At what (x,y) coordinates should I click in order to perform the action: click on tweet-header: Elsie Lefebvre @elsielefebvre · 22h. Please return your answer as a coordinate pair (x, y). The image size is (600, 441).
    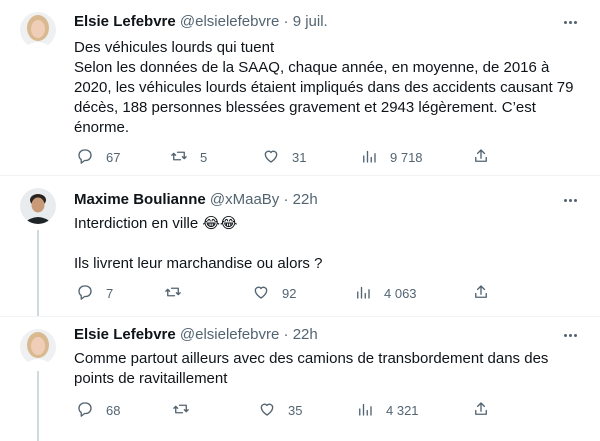
    Looking at the image, I should click on (196, 335).